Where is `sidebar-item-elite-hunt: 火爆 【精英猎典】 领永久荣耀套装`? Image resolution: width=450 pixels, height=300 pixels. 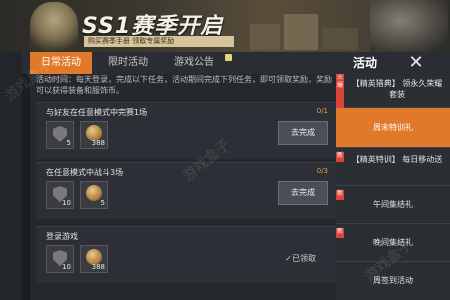
sidebar-item-elite-hunt: 火爆 【精英猎典】 领永久荣耀套装 is located at coordinates (393, 91).